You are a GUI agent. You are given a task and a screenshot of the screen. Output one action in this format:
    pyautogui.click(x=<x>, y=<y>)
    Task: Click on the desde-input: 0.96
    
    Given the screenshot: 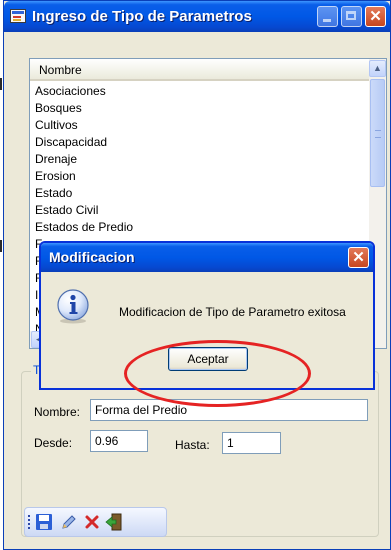 What is the action you would take?
    pyautogui.click(x=119, y=441)
    